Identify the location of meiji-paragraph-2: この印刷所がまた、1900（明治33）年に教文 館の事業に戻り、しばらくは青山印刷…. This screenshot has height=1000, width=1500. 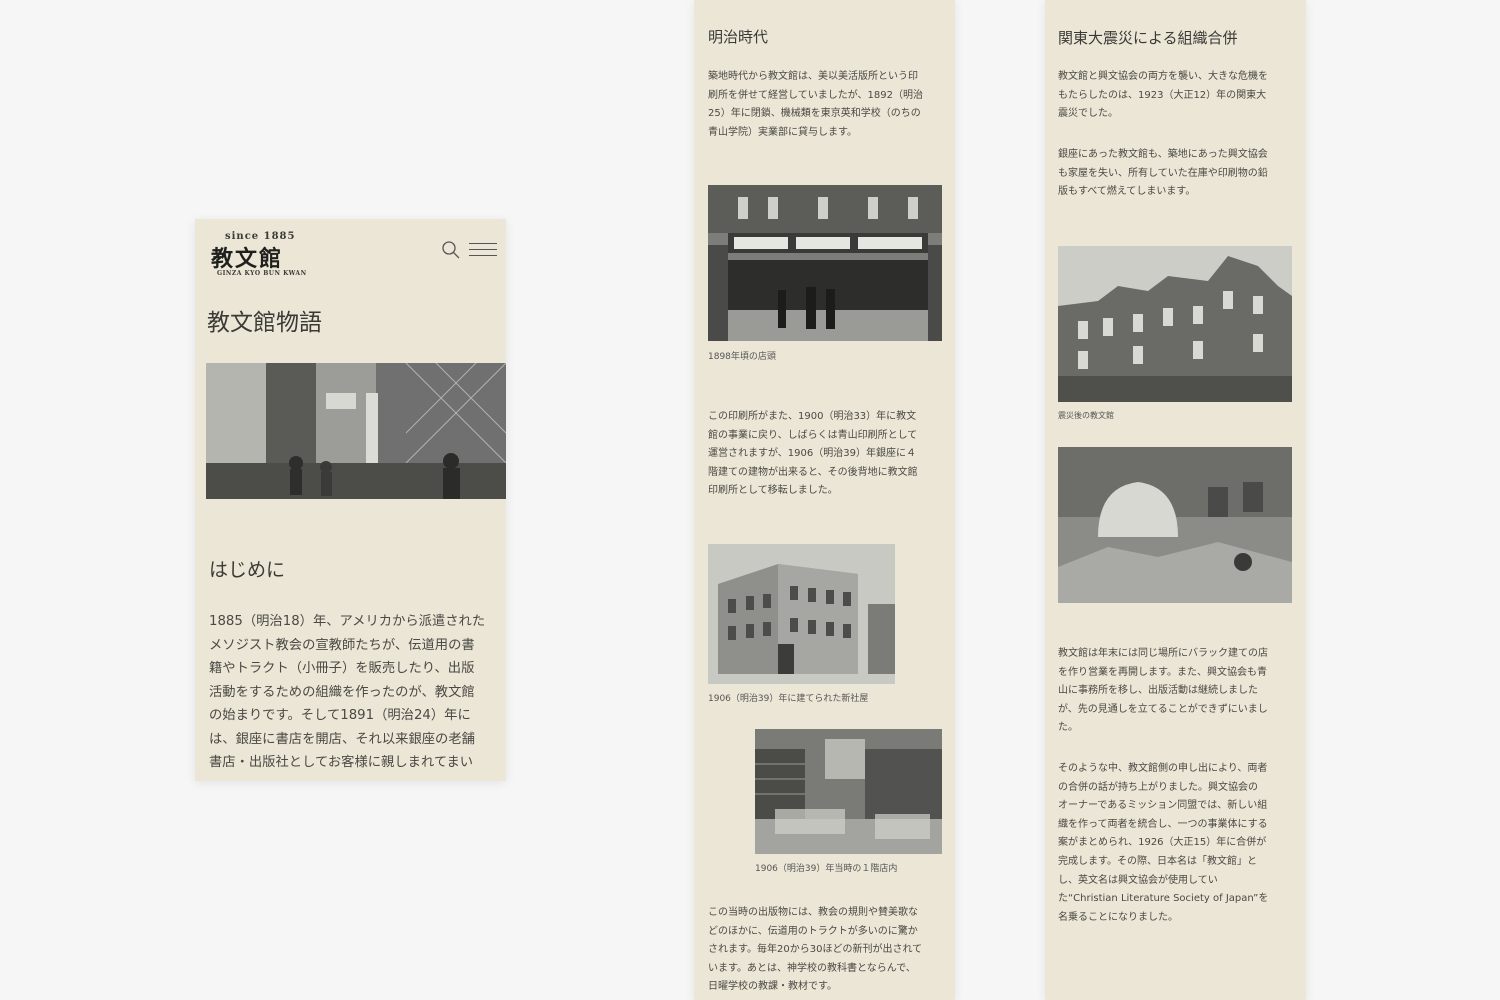
(813, 454).